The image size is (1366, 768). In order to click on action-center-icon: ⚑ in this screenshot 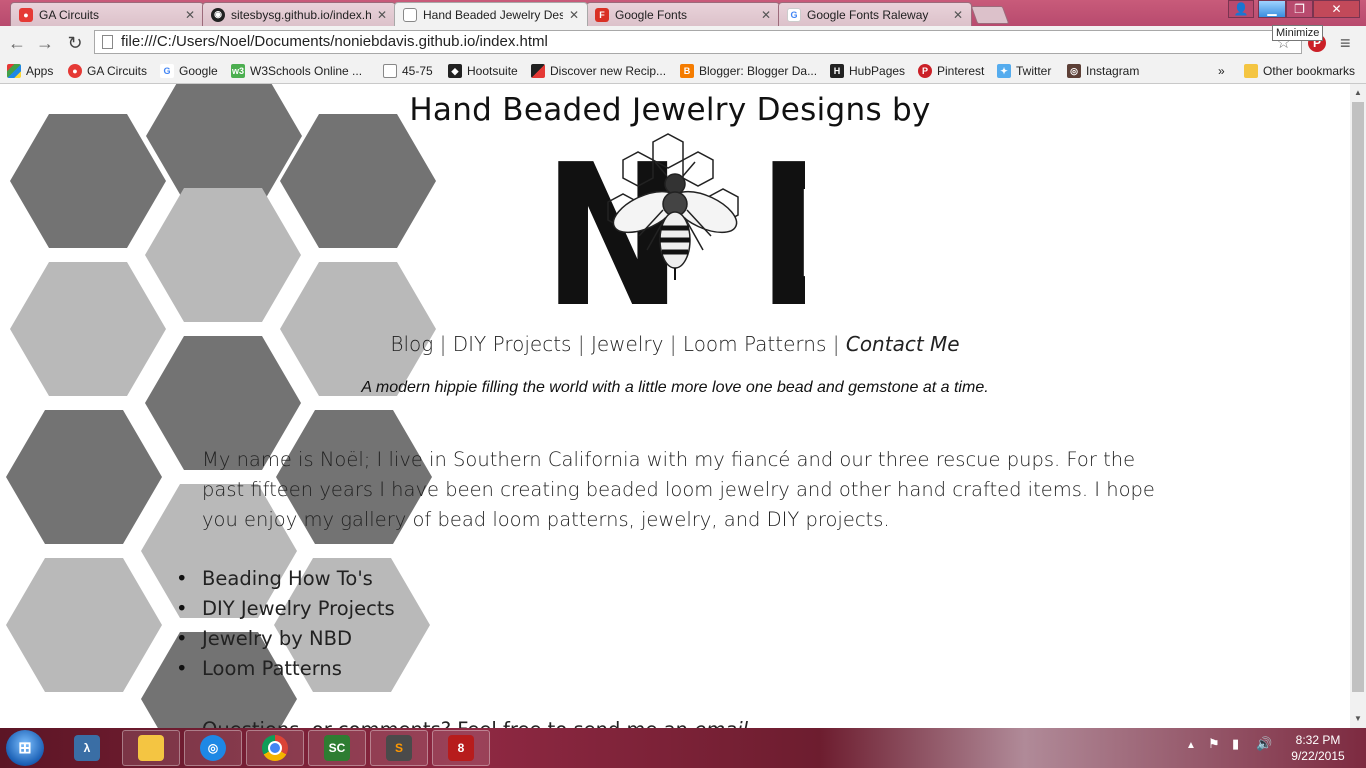, I will do `click(1214, 744)`.